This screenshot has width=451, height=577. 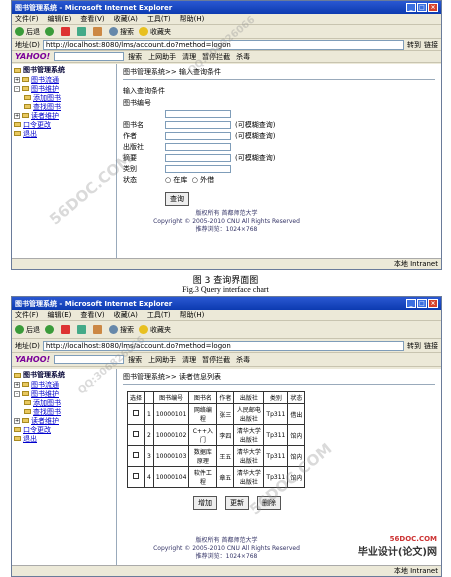 I want to click on book-id-input, so click(x=198, y=114).